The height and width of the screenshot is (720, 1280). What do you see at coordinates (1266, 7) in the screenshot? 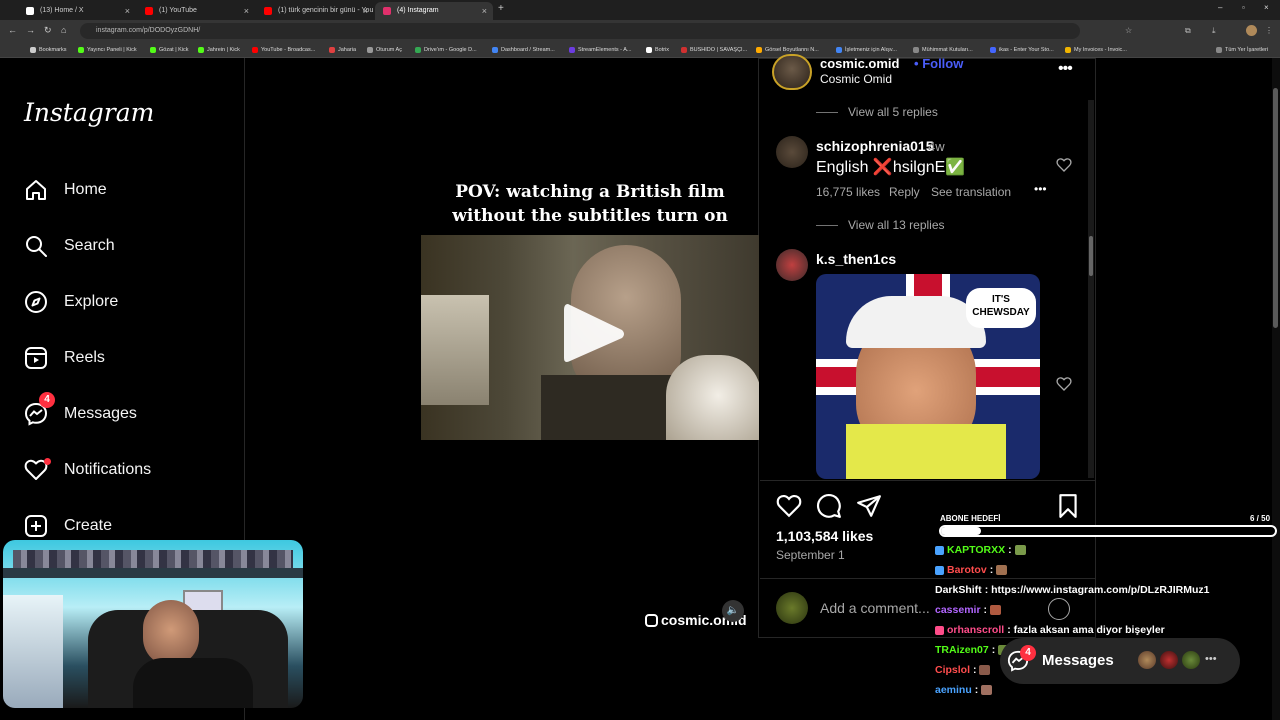
I see `window-close-icon: ×` at bounding box center [1266, 7].